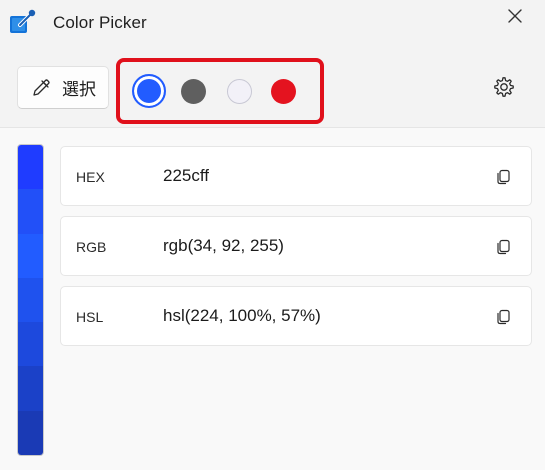 The width and height of the screenshot is (545, 470). I want to click on pick-color-button: 選択, so click(63, 87).